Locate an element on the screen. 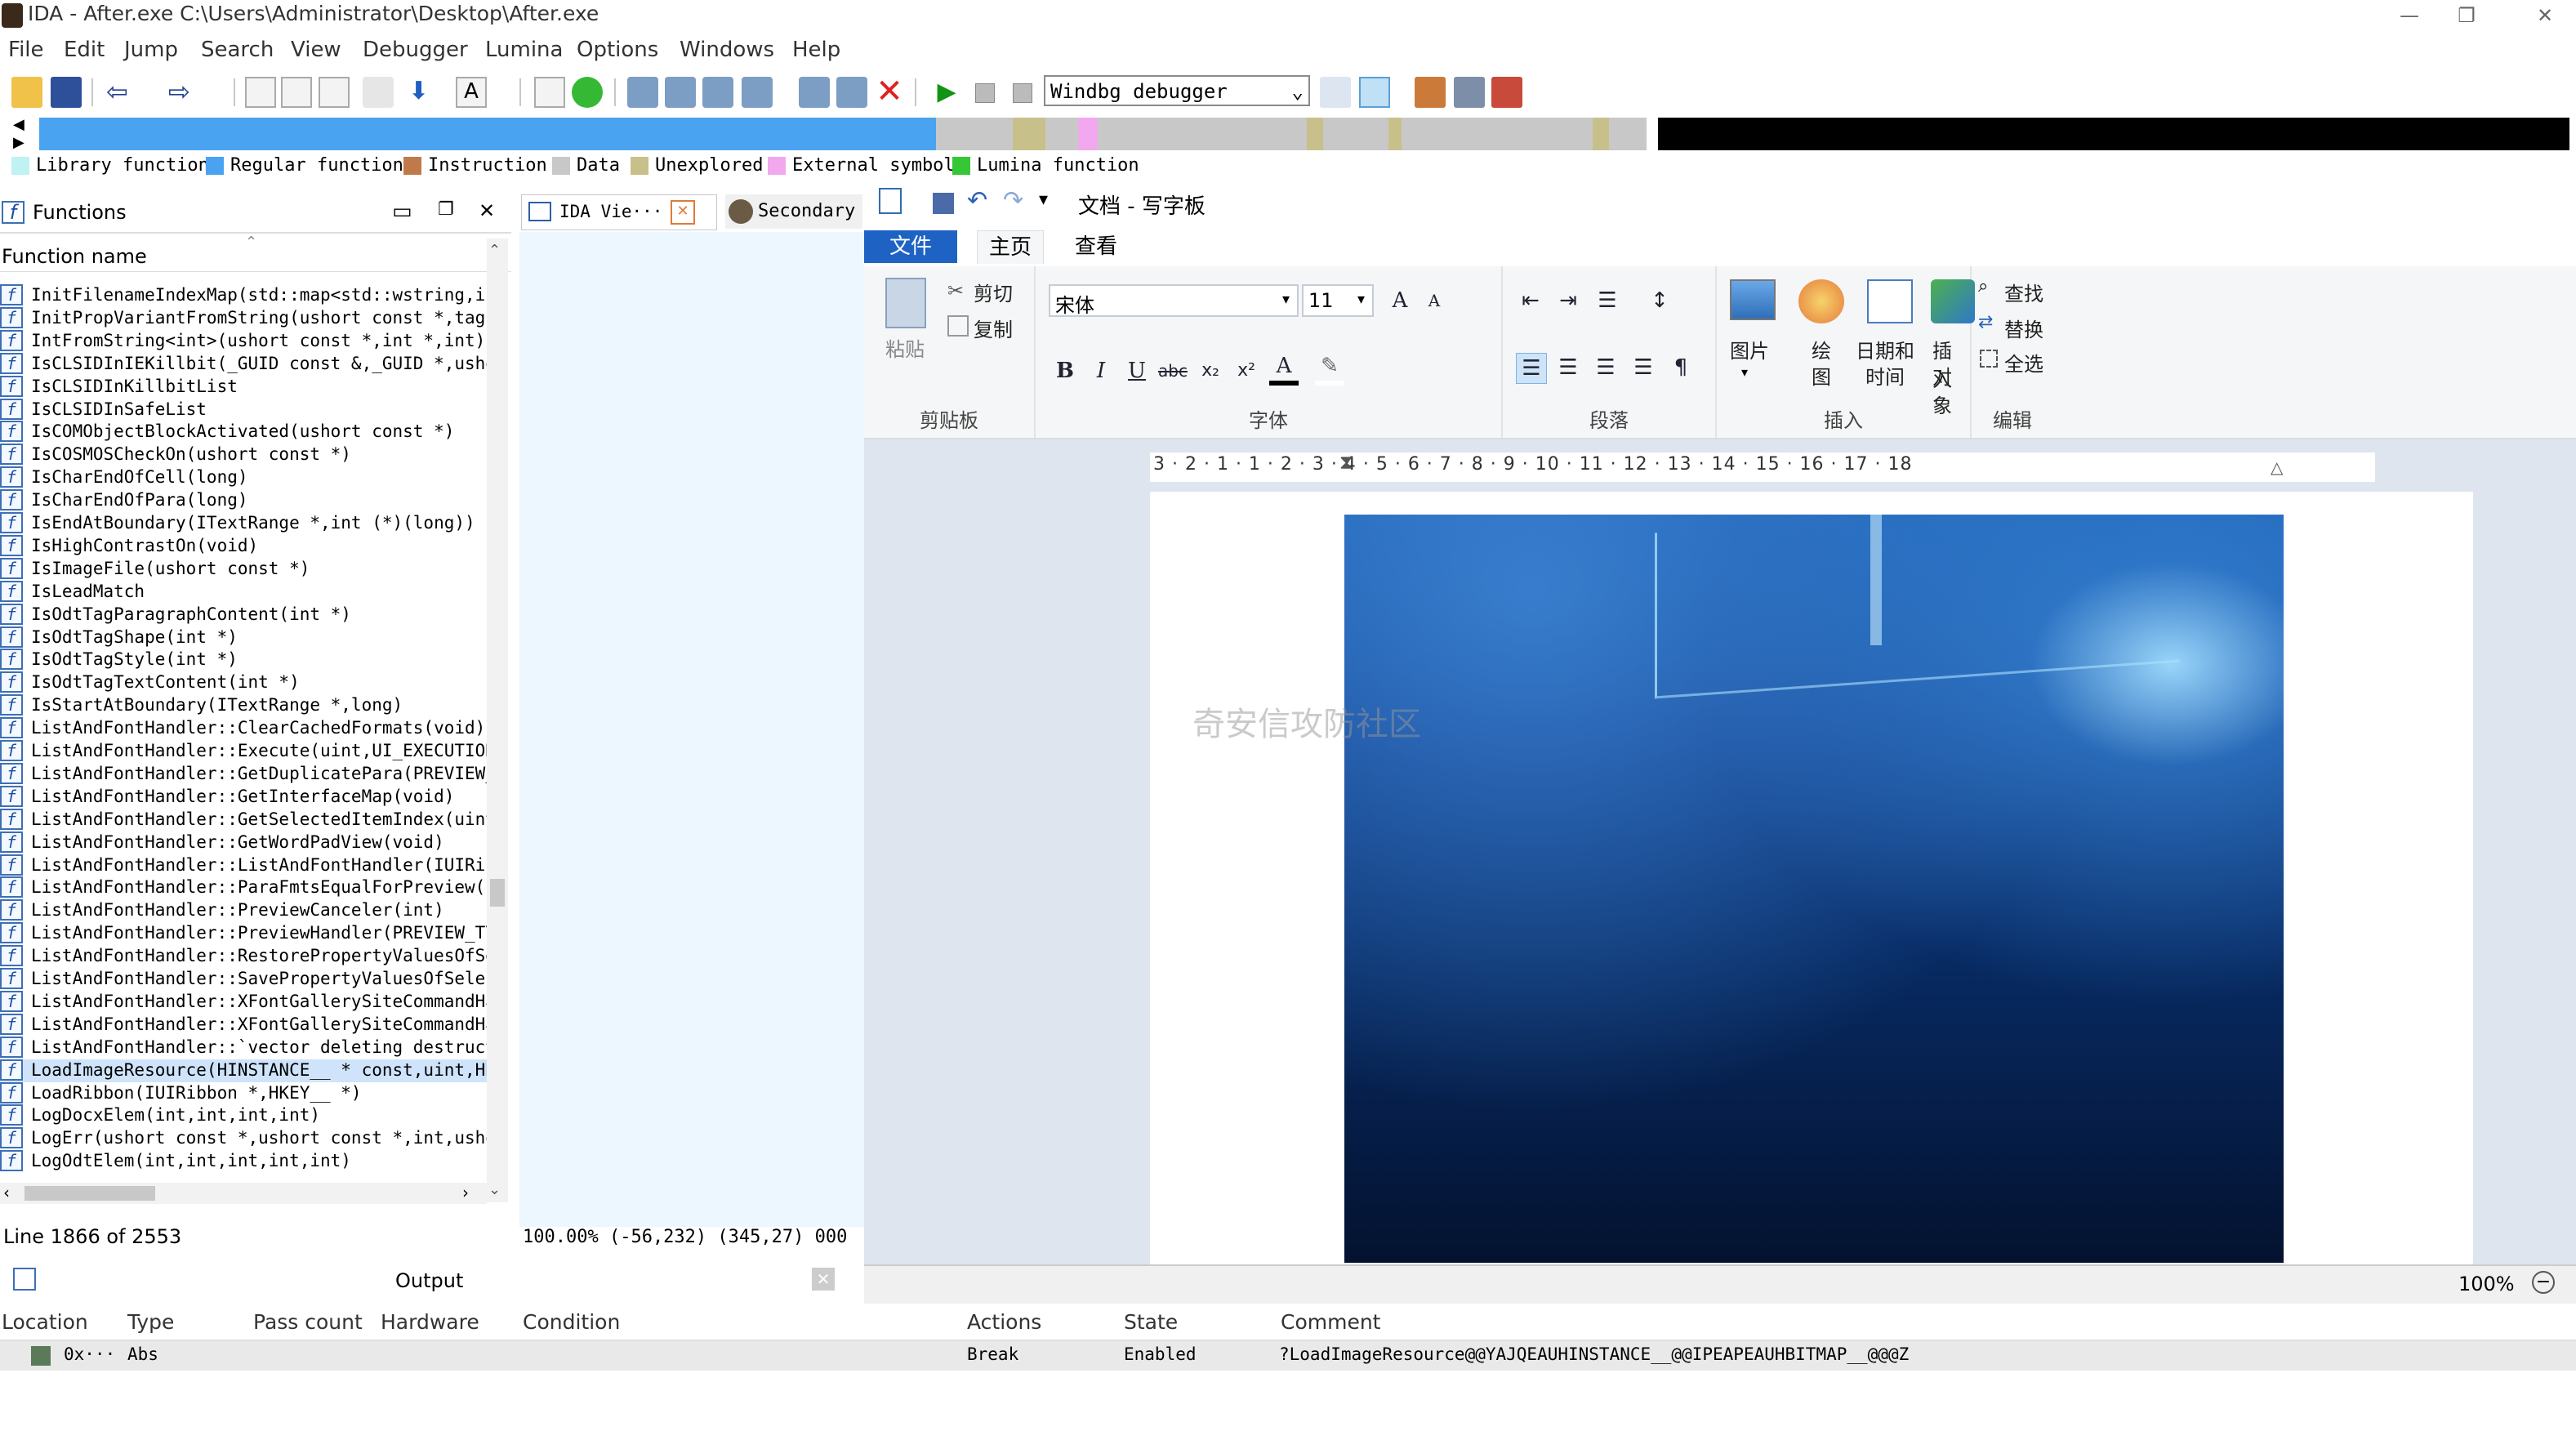  superscript-icon: x² is located at coordinates (1246, 371).